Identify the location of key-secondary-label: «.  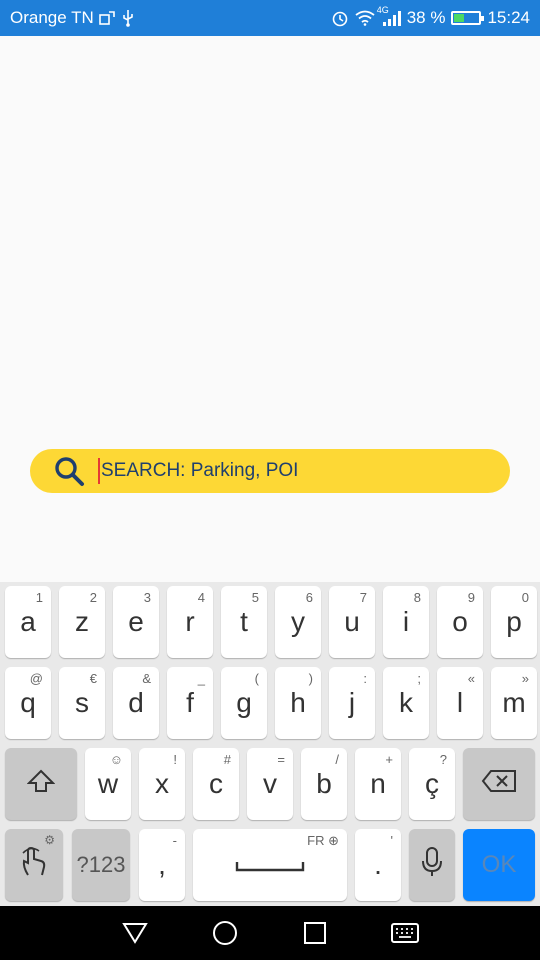
(471, 678).